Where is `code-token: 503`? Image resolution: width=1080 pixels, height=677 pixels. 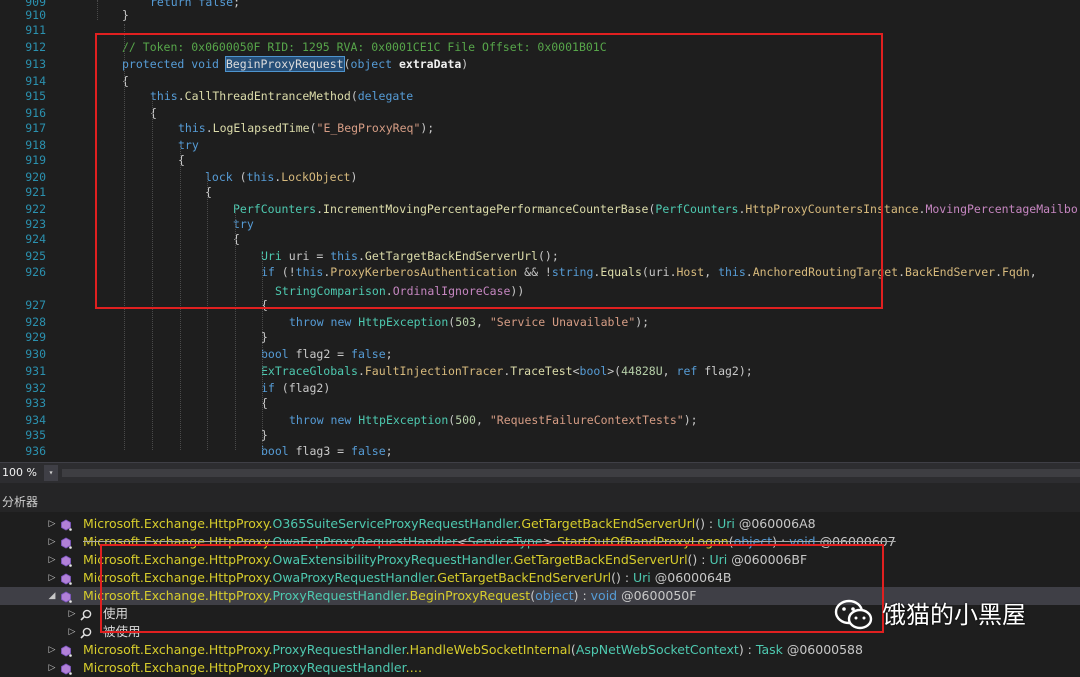
code-token: 503 is located at coordinates (465, 322).